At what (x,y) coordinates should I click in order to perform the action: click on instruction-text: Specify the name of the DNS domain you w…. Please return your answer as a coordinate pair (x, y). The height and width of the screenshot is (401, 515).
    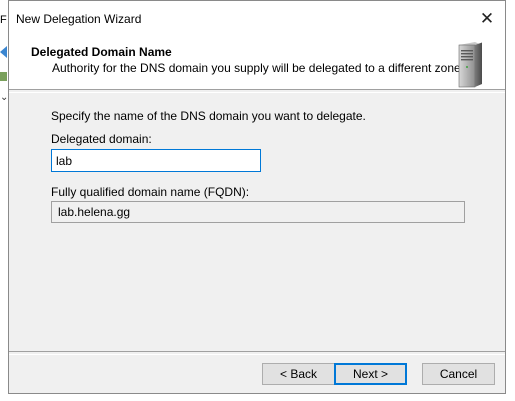
    Looking at the image, I should click on (208, 116).